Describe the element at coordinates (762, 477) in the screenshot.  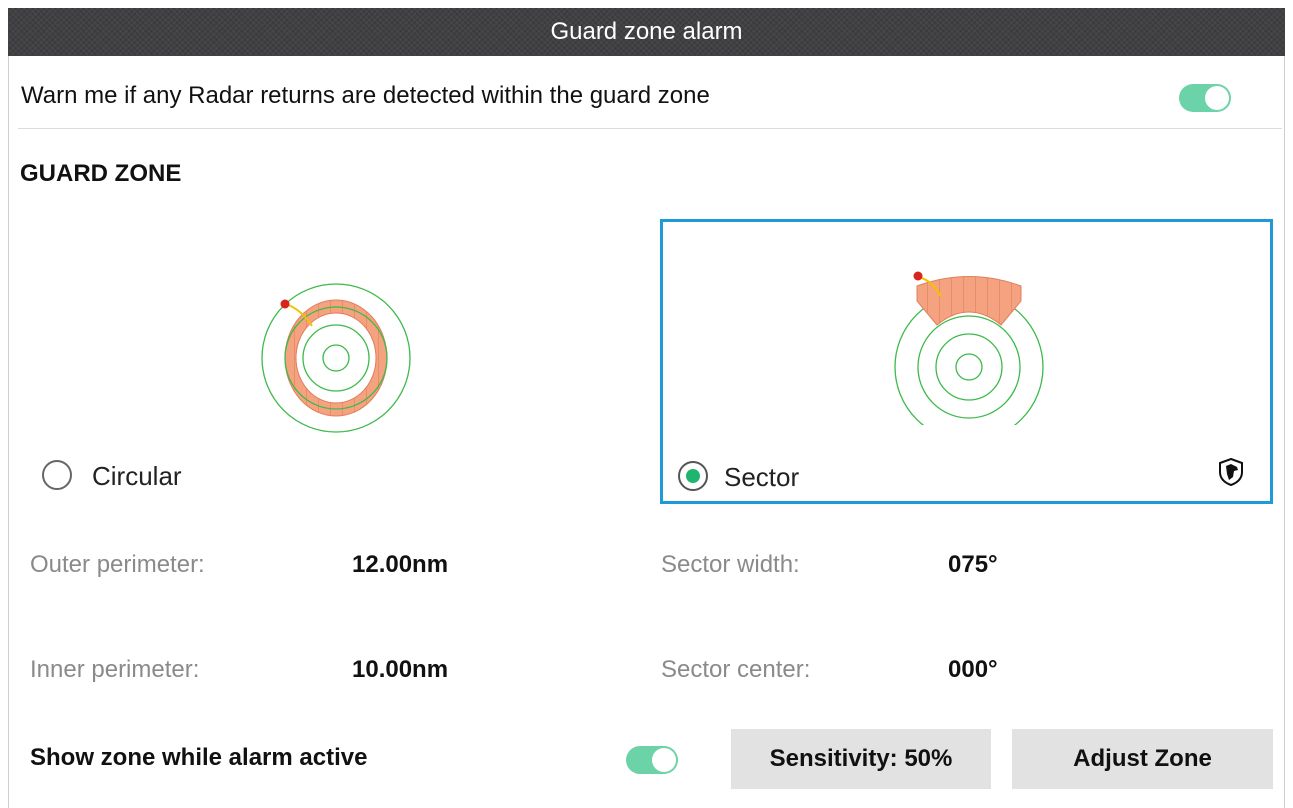
I see `sector-label: Sector` at that location.